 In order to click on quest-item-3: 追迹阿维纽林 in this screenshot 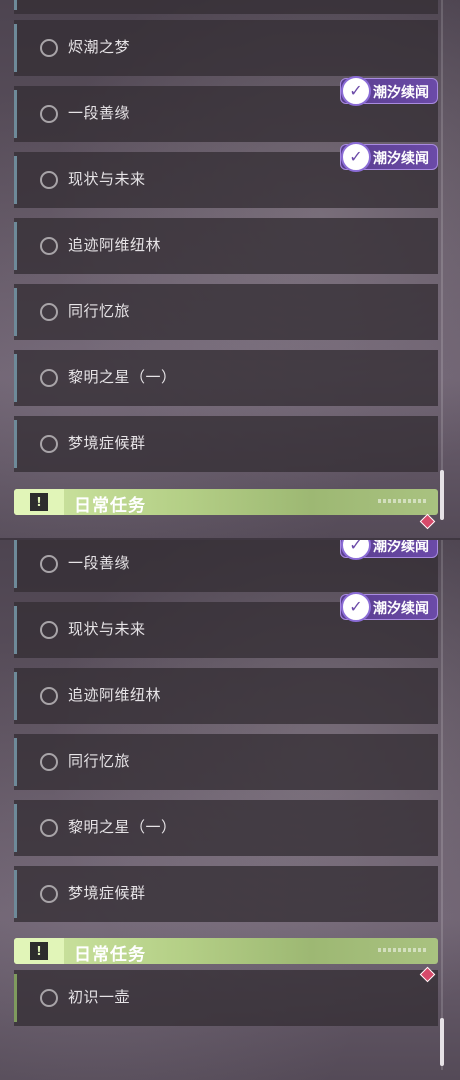, I will do `click(226, 696)`.